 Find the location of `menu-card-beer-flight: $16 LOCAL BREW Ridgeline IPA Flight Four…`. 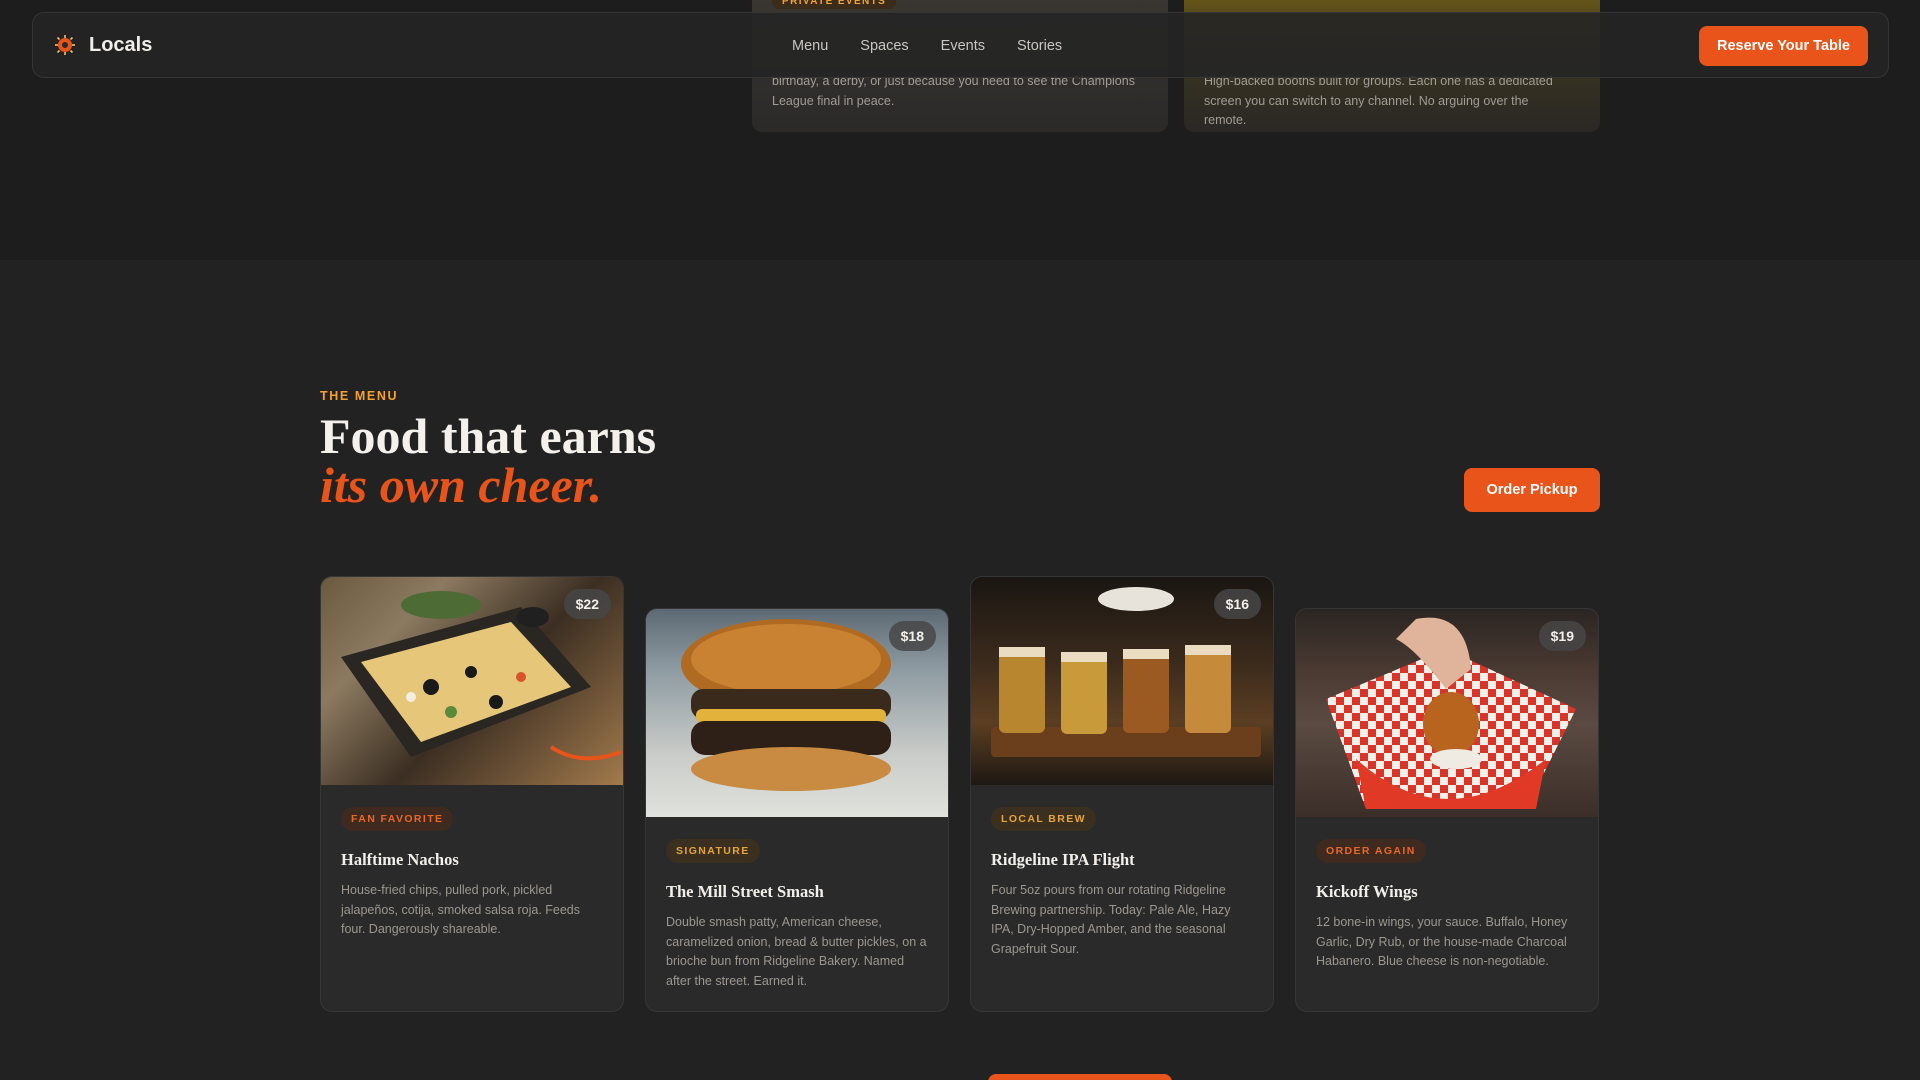

menu-card-beer-flight: $16 LOCAL BREW Ridgeline IPA Flight Four… is located at coordinates (1122, 794).